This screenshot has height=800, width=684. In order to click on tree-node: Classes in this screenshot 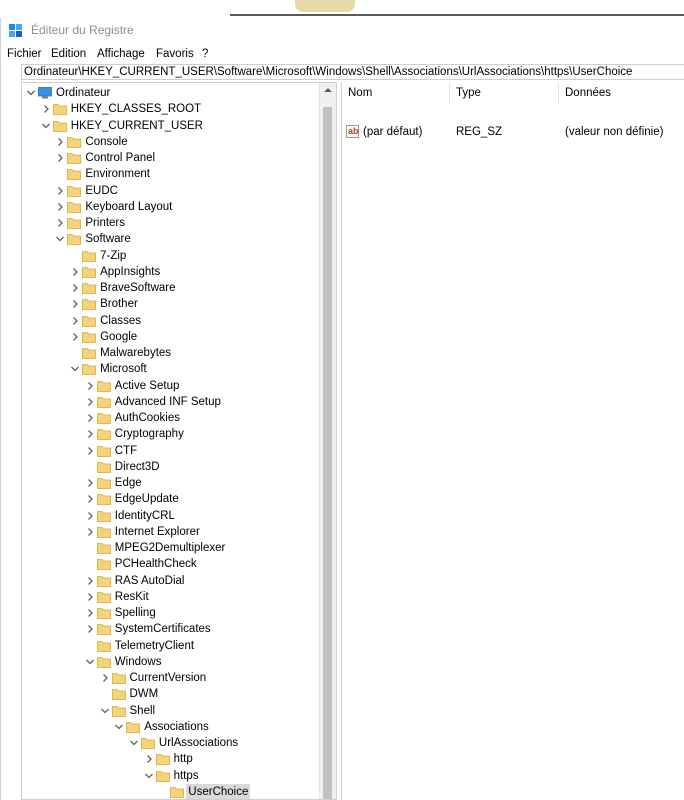, I will do `click(171, 321)`.